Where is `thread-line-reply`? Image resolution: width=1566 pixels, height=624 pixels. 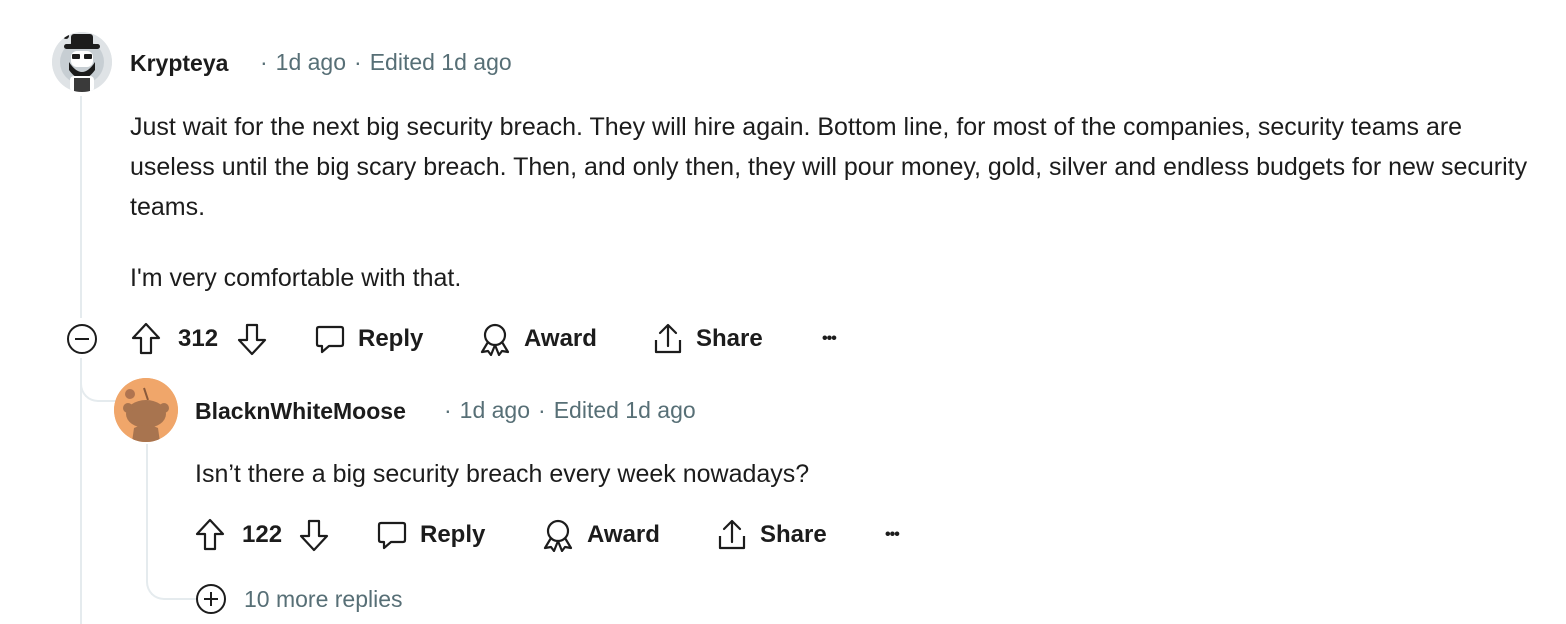 thread-line-reply is located at coordinates (147, 509).